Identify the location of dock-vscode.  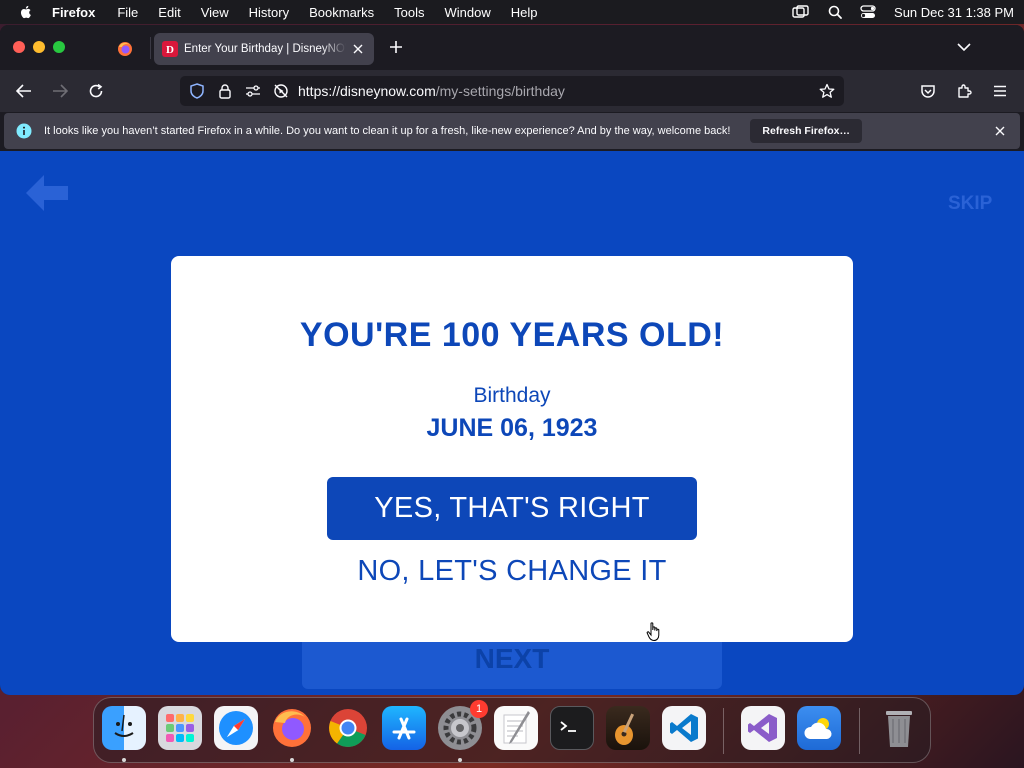
(684, 728).